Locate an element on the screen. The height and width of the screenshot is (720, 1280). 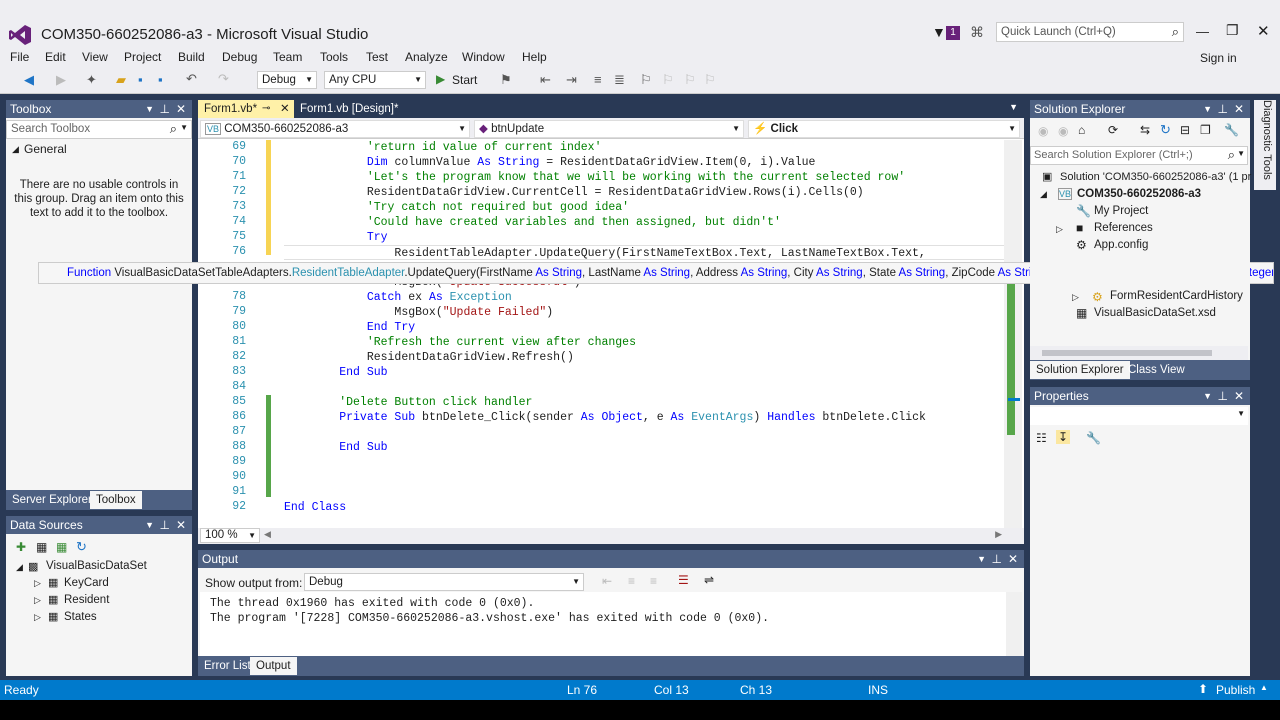
feedback-icon: ⌘ is located at coordinates (977, 32).